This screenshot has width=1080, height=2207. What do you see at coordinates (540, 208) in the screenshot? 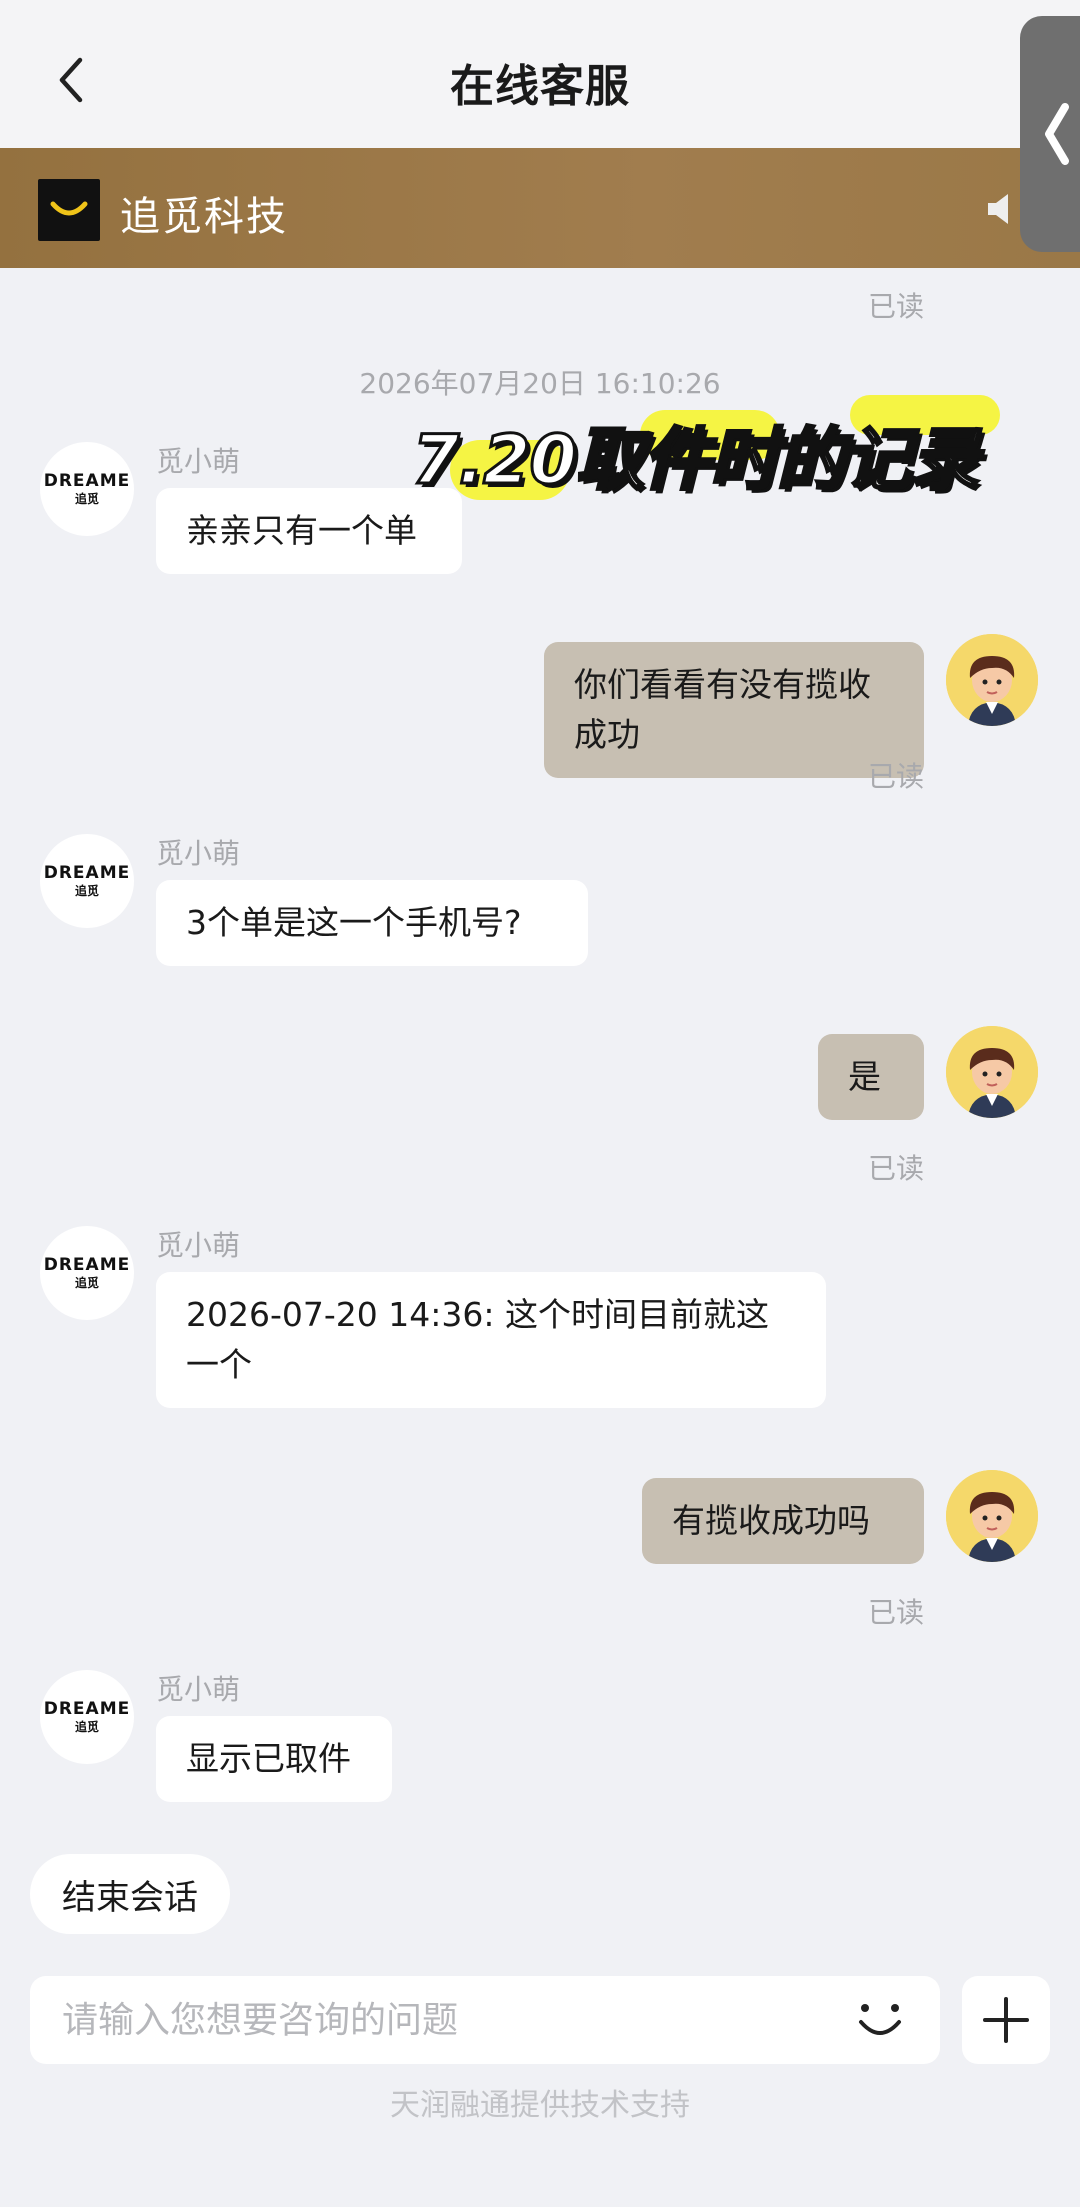
I see `brand-bar: 追觅科技` at bounding box center [540, 208].